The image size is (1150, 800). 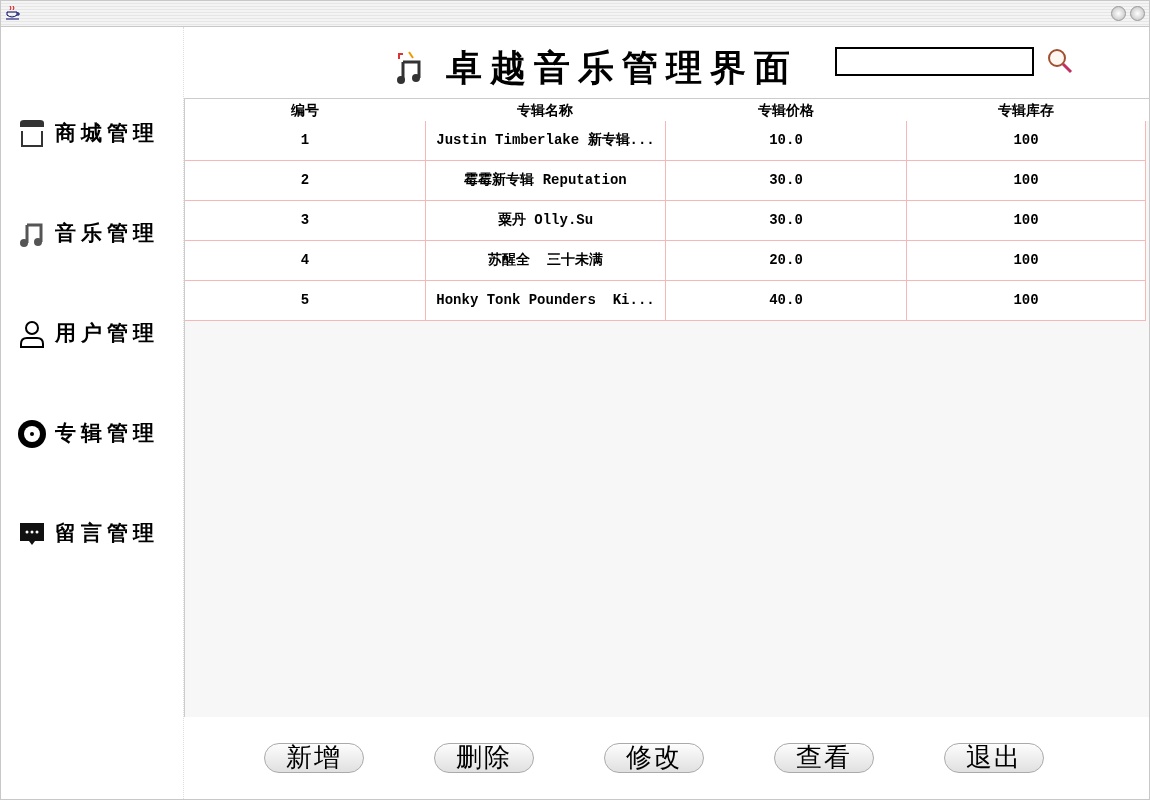 What do you see at coordinates (484, 758) in the screenshot?
I see `action-button: 删除` at bounding box center [484, 758].